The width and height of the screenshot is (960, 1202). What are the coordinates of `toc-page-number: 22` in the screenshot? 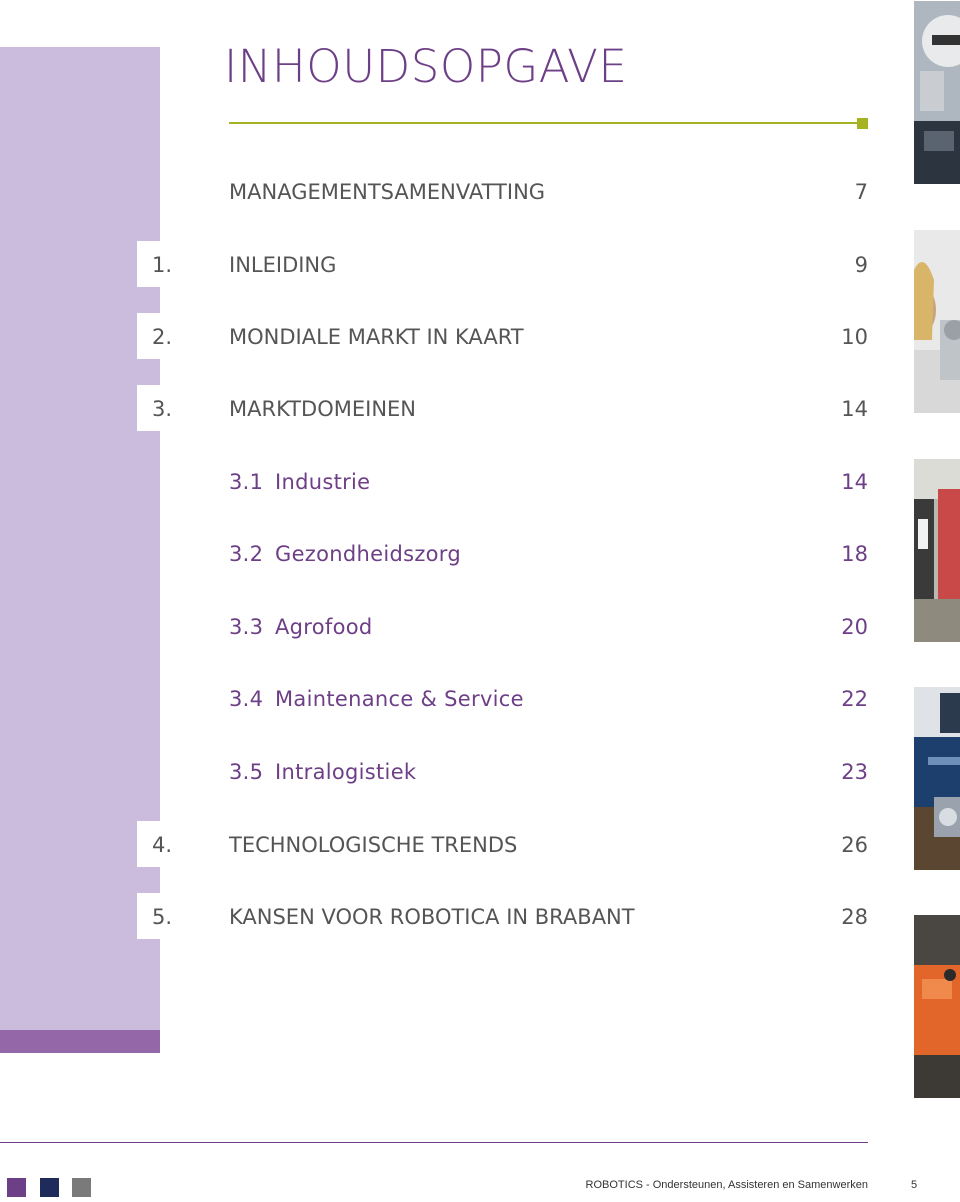 It's located at (854, 699).